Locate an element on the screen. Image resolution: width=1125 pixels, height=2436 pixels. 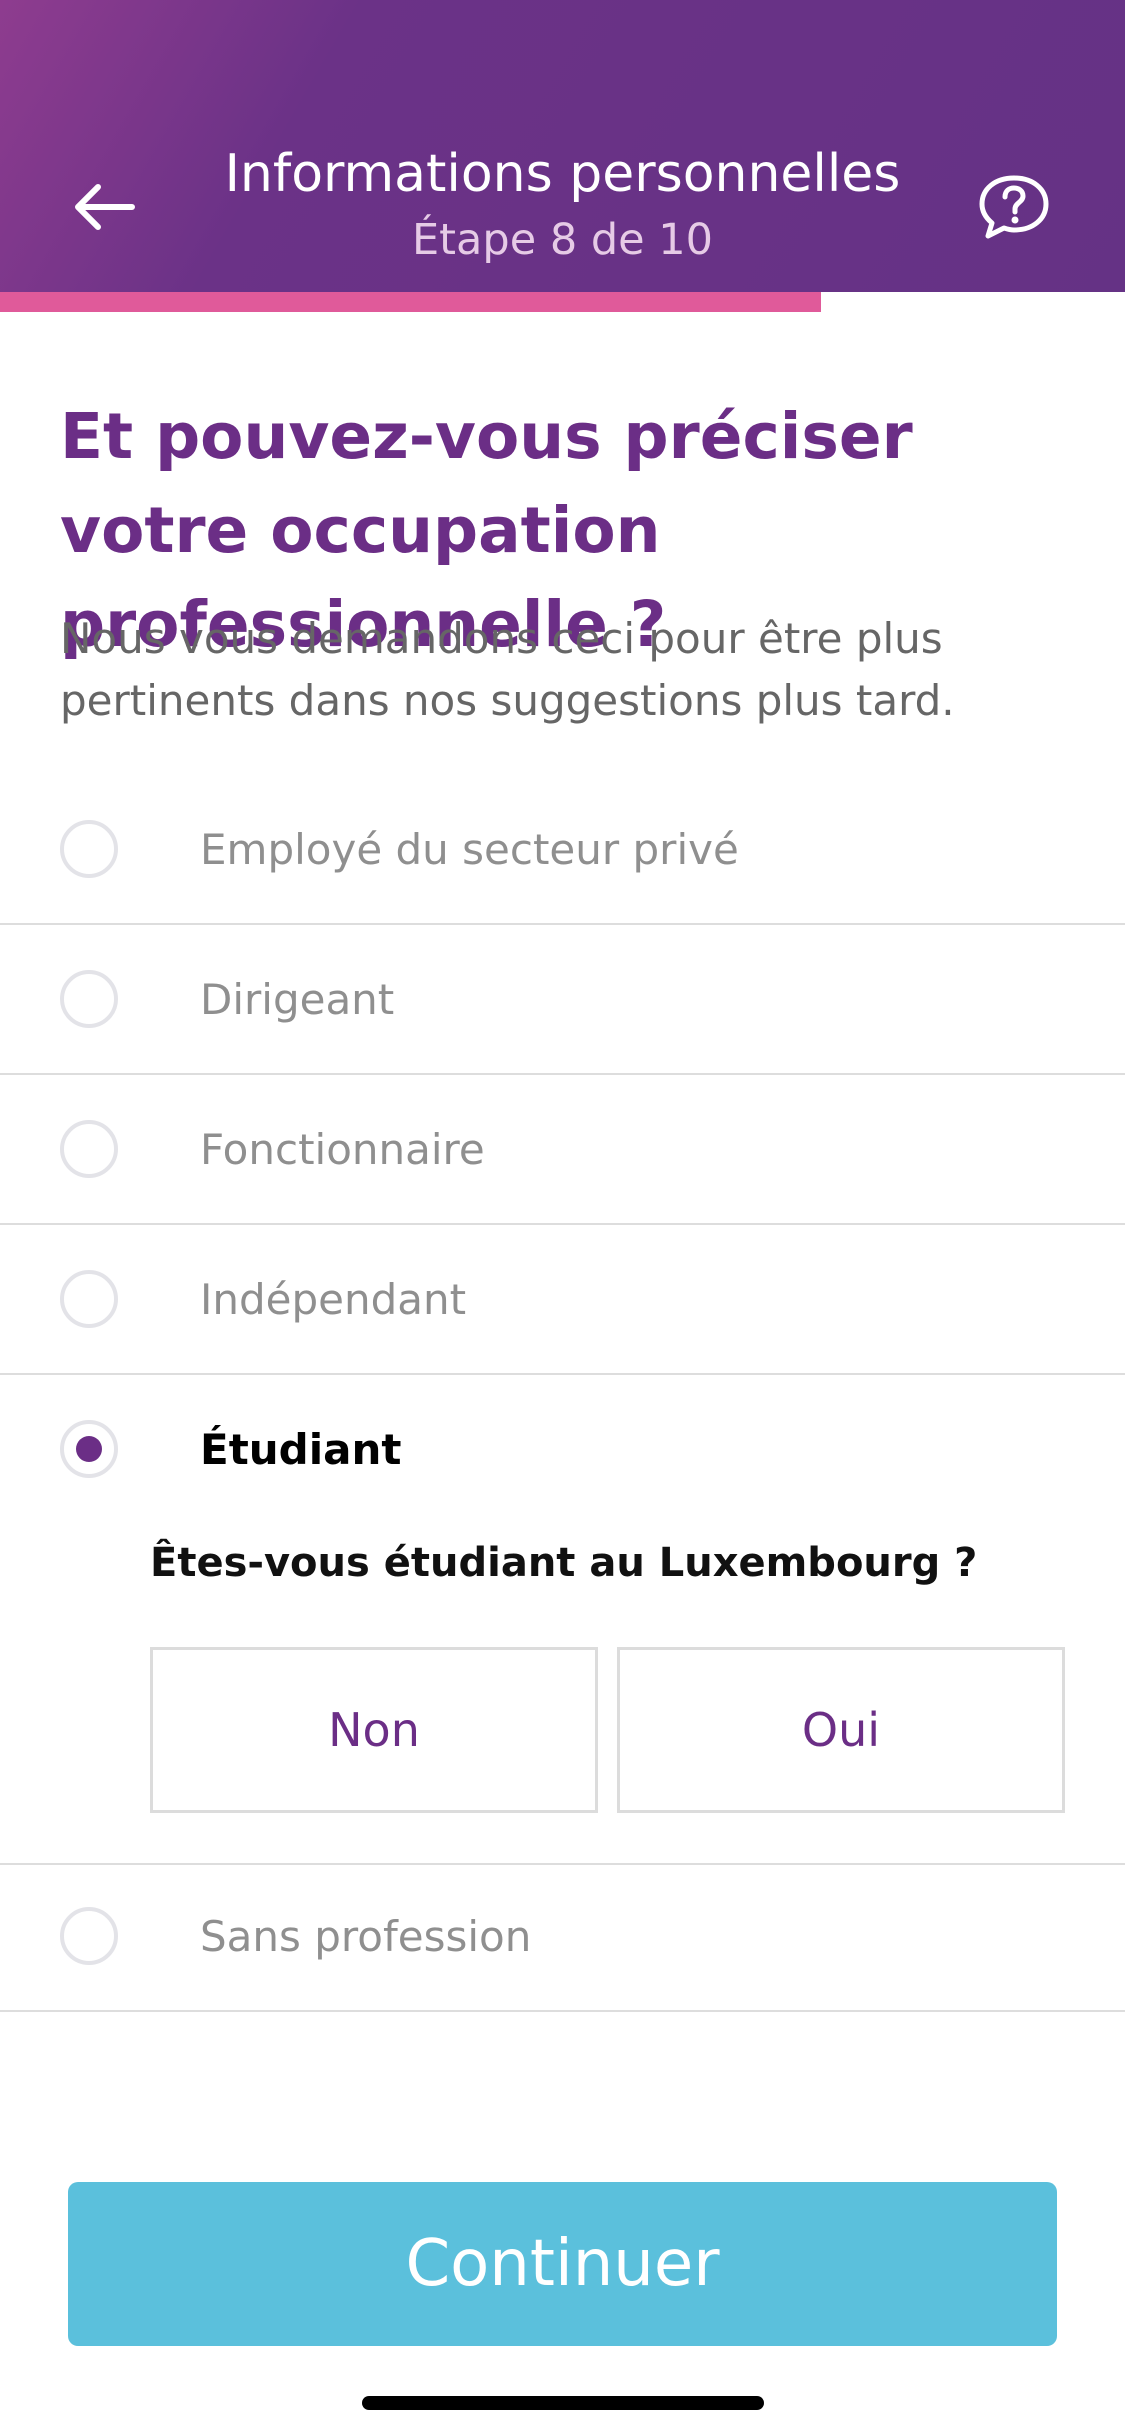
no-button: Non is located at coordinates (374, 1730).